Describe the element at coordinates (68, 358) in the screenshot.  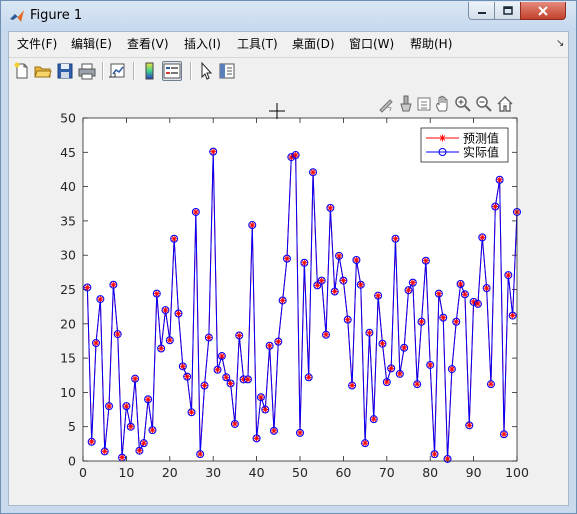
I see `y-tick-label: 15` at that location.